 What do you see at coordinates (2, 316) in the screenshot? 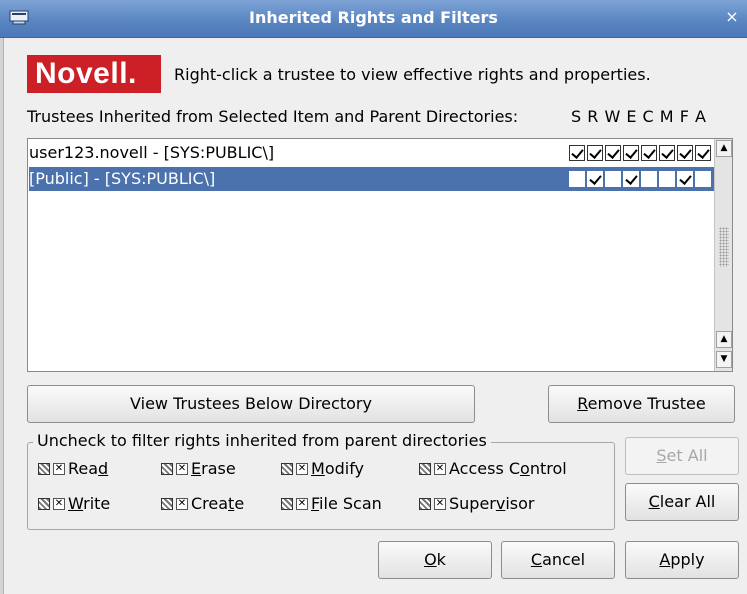
I see `window-border` at bounding box center [2, 316].